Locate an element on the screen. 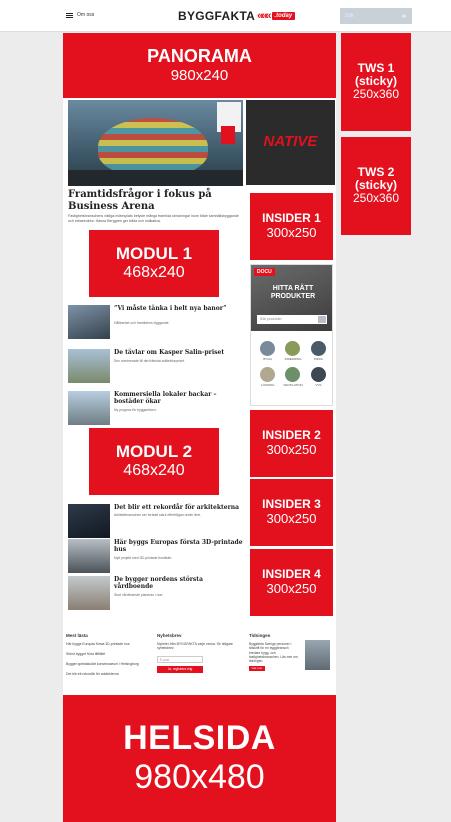  category-label: INREDNING is located at coordinates (293, 359).